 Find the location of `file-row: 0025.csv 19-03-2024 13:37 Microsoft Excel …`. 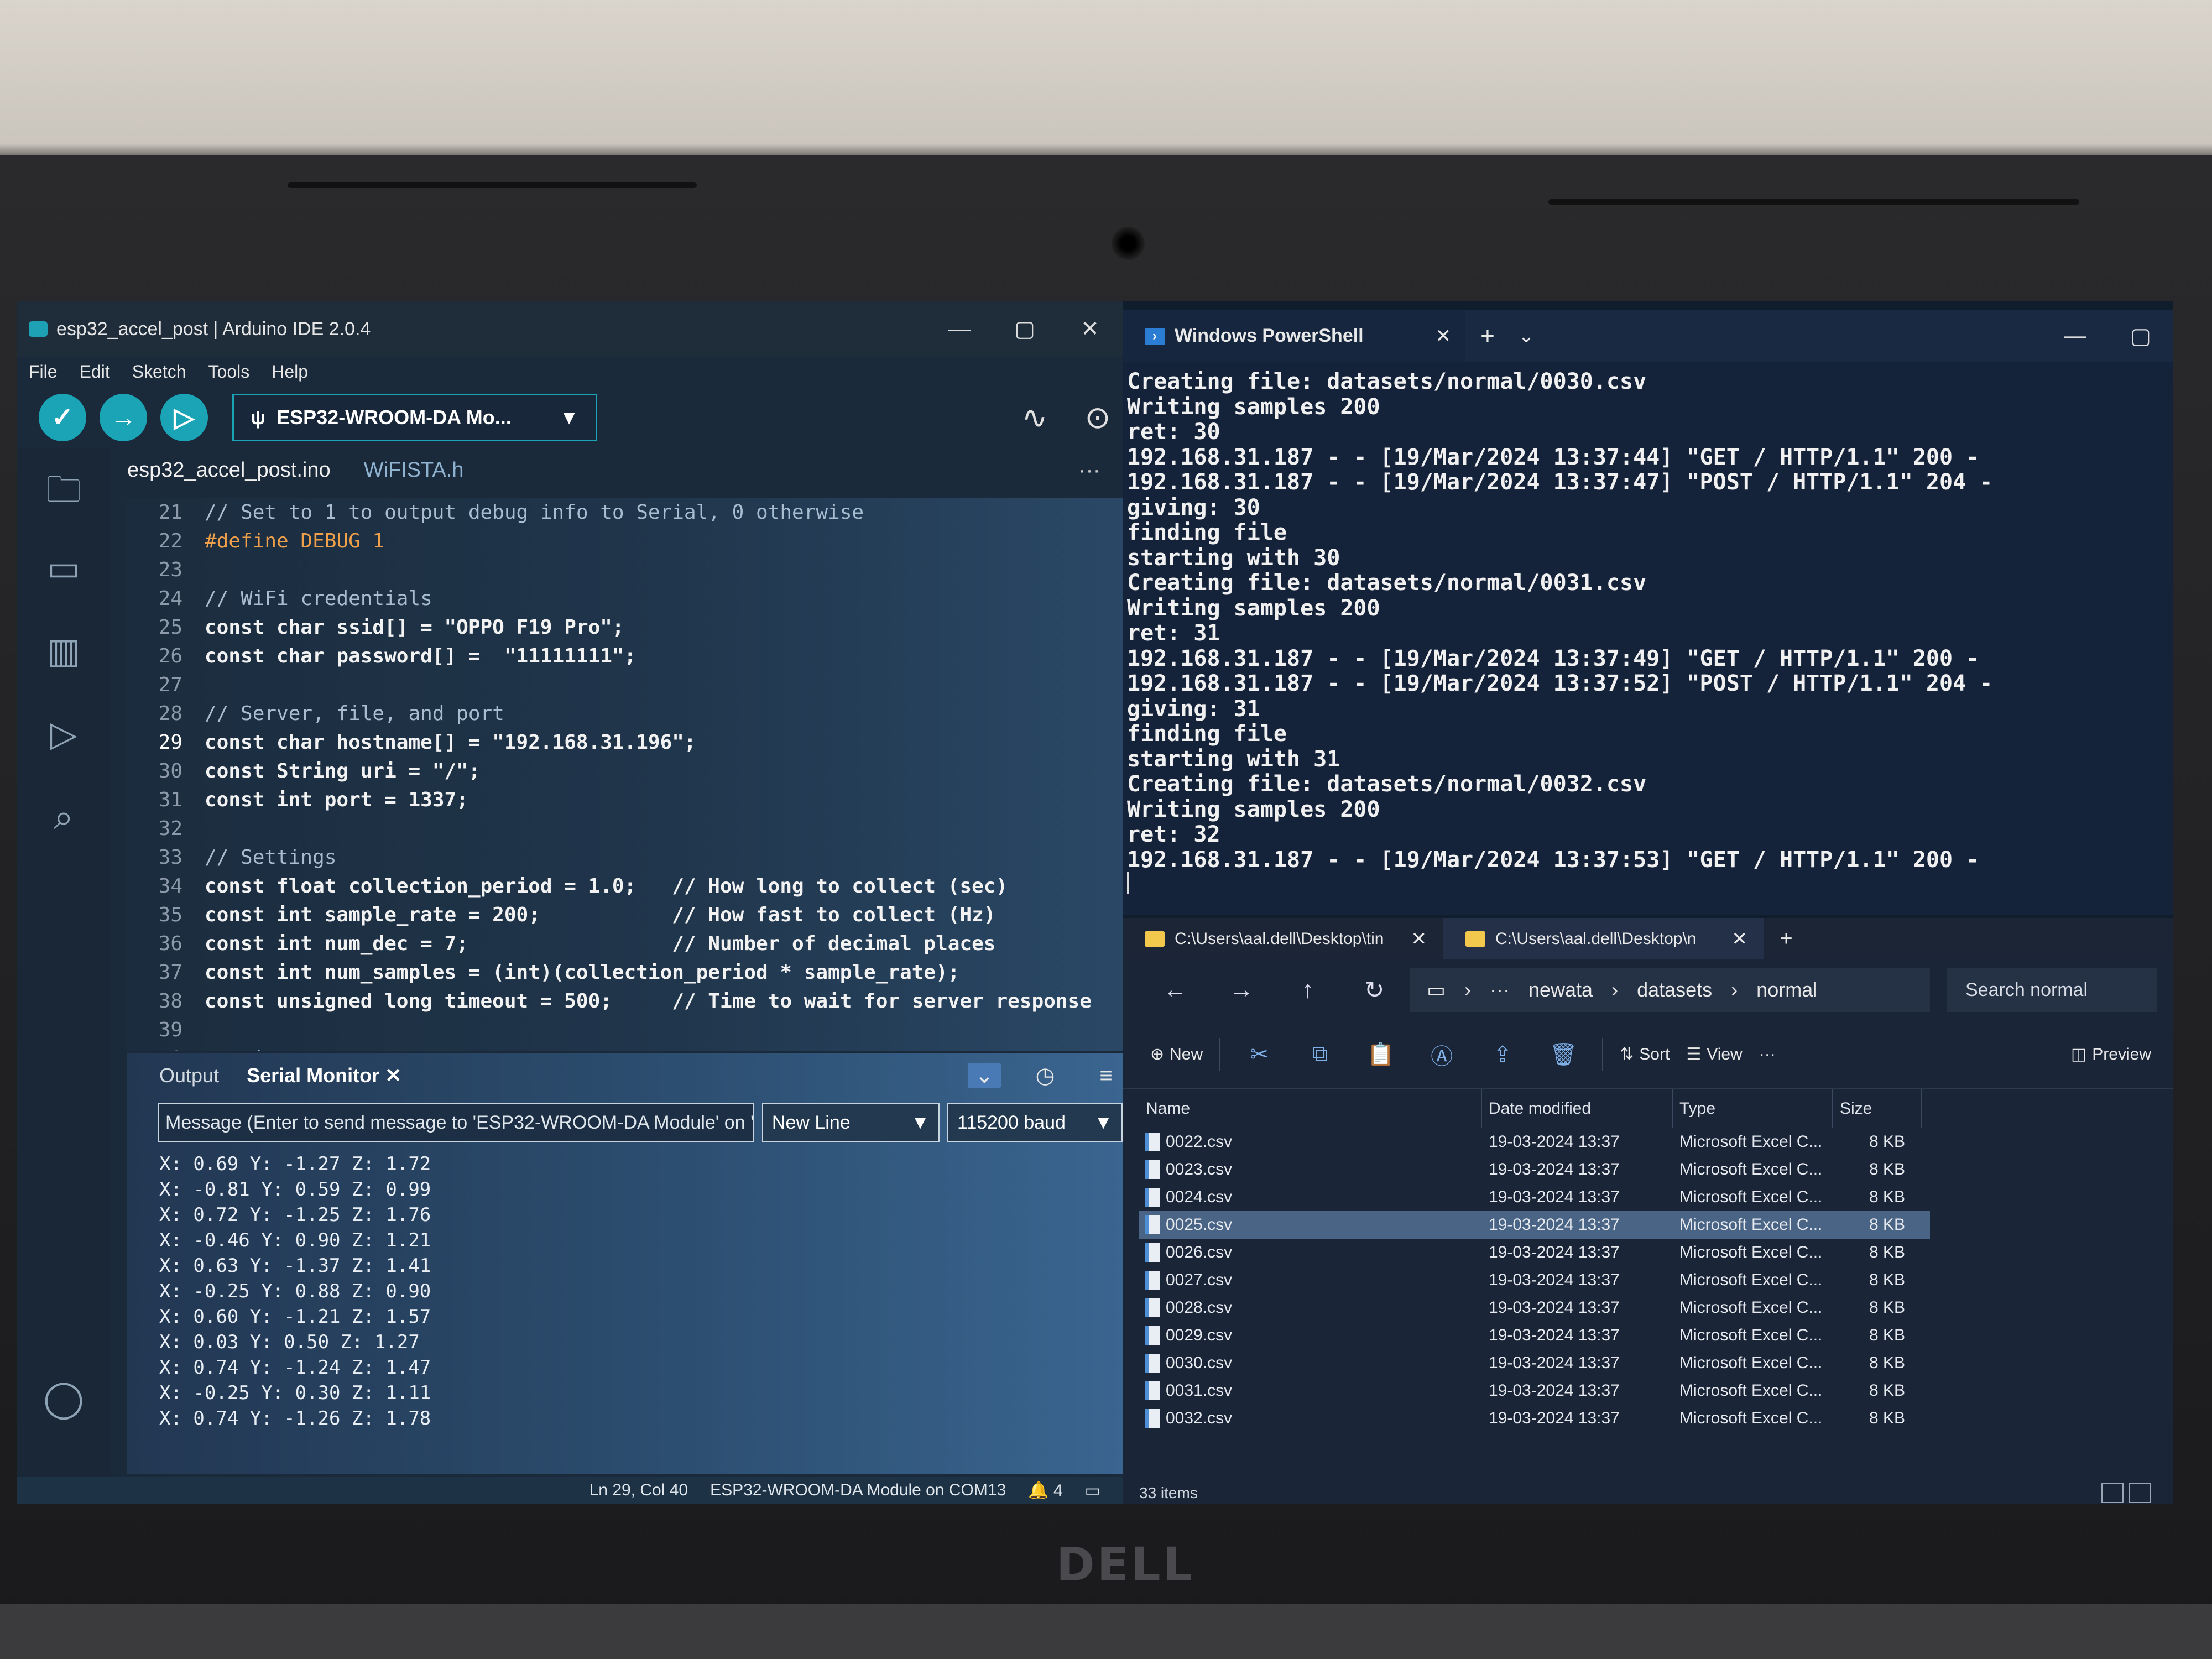

file-row: 0025.csv 19-03-2024 13:37 Microsoft Excel … is located at coordinates (1535, 1225).